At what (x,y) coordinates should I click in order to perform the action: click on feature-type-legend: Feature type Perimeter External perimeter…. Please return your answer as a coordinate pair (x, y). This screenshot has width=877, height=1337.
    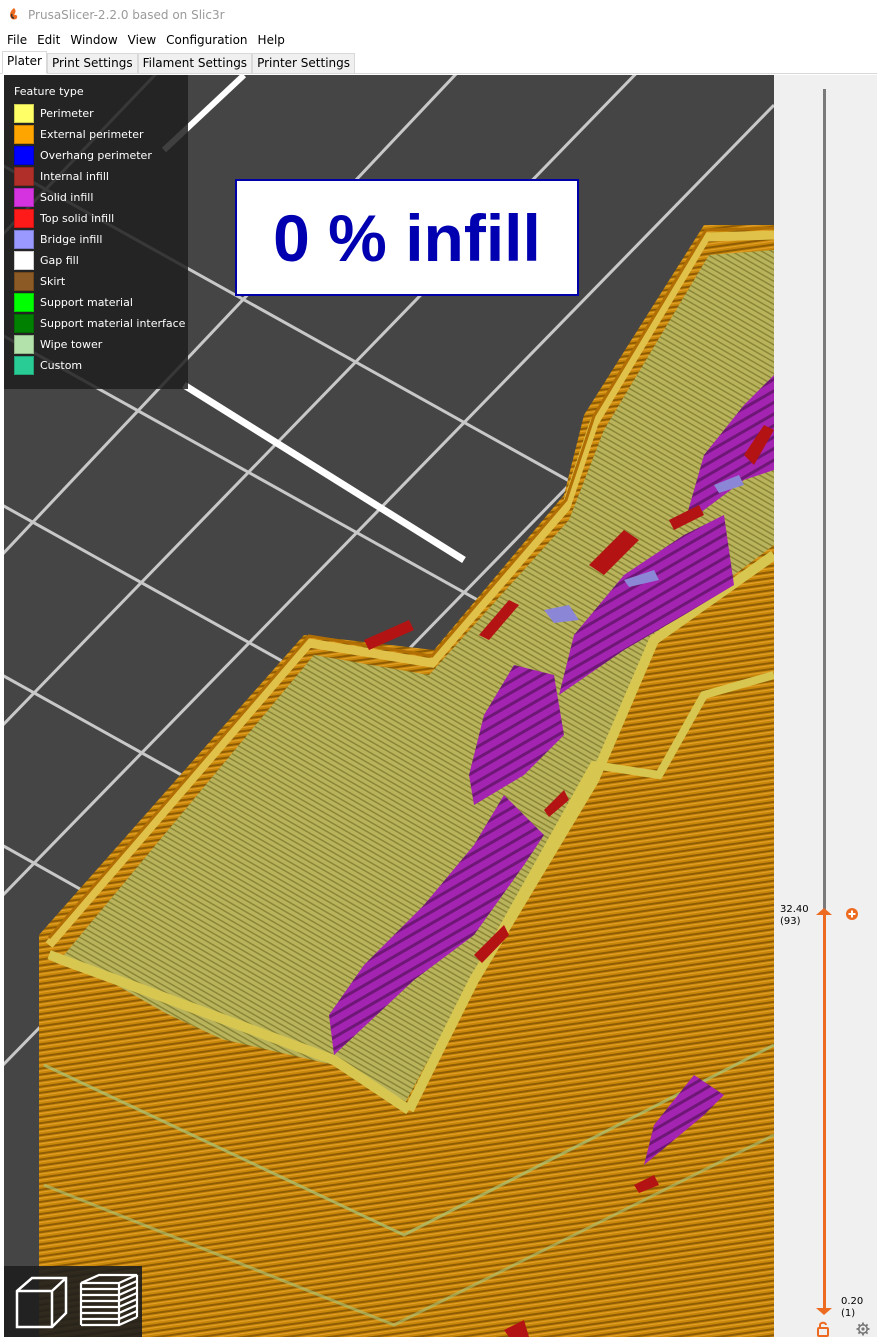
    Looking at the image, I should click on (96, 232).